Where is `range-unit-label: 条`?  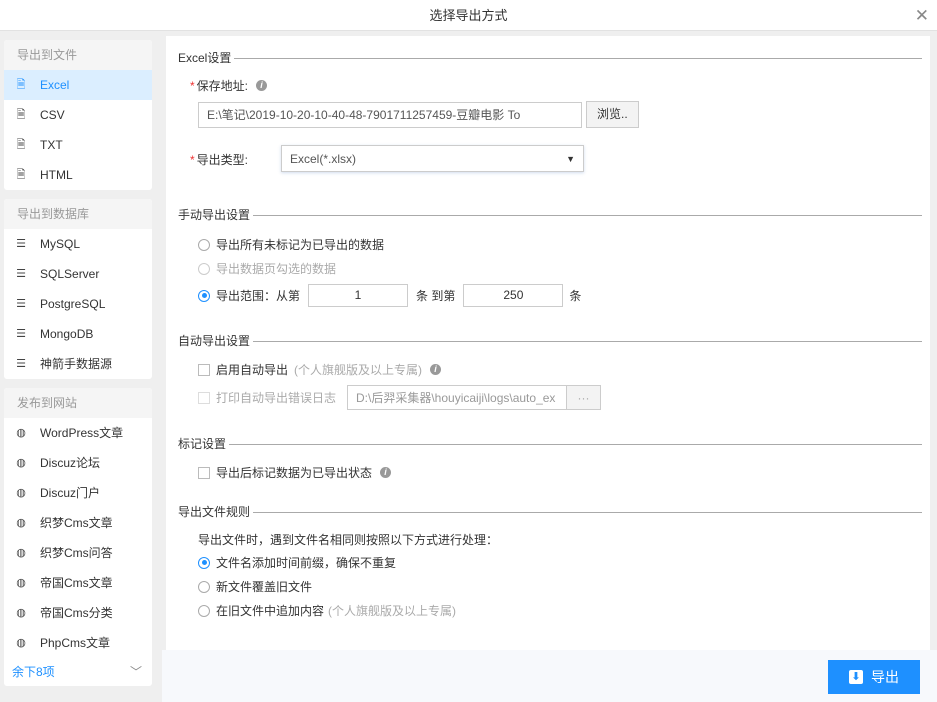
range-unit-label: 条 is located at coordinates (575, 296).